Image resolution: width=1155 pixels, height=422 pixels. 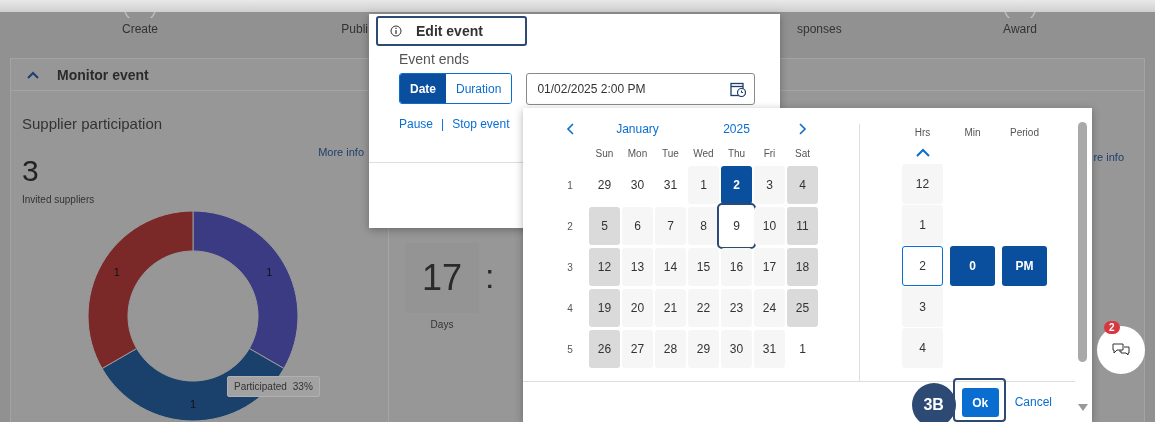 I want to click on weekday-label: Wed, so click(x=703, y=153).